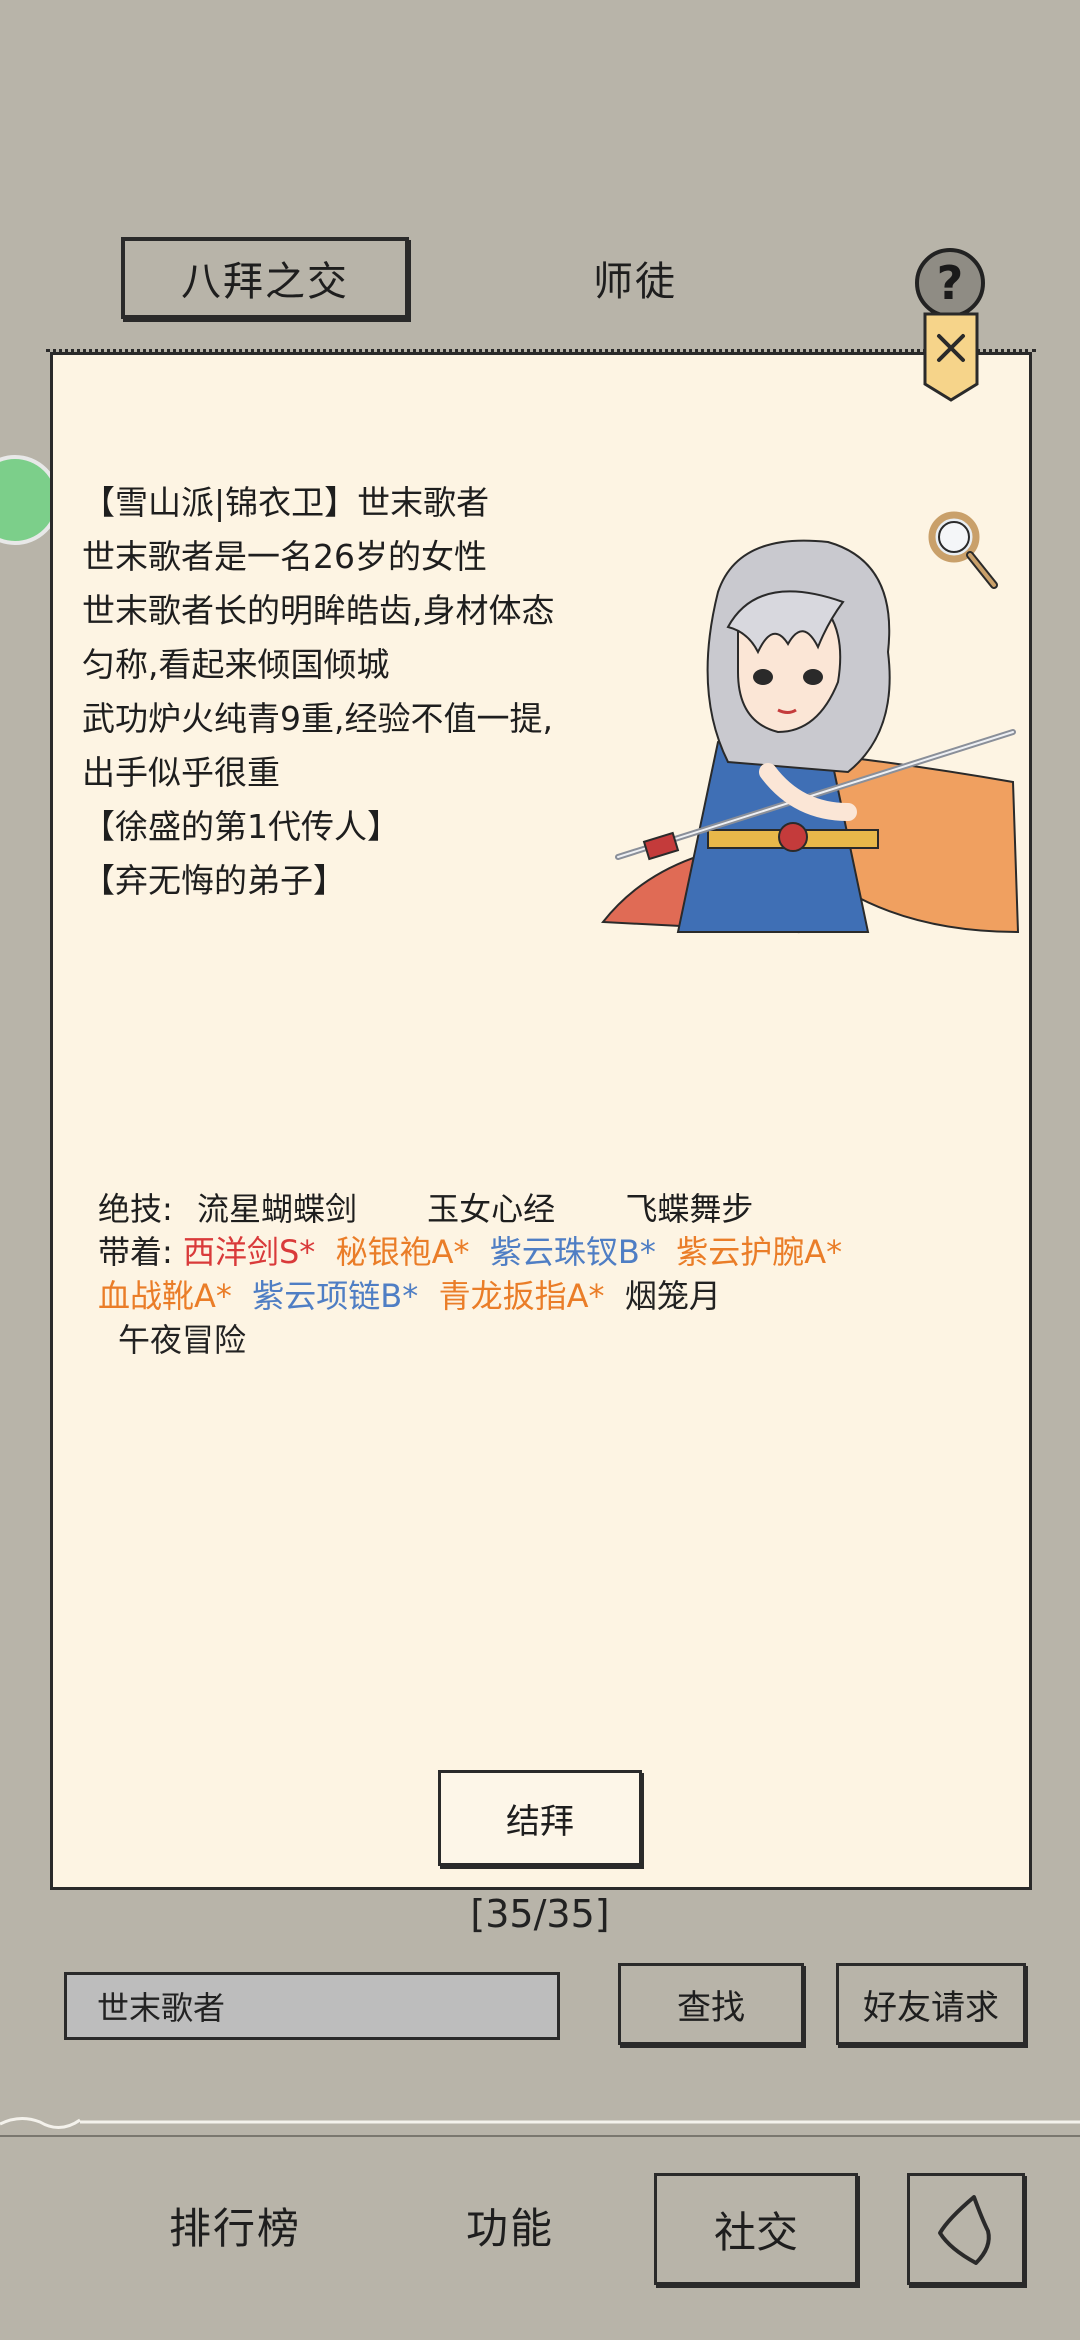 Image resolution: width=1080 pixels, height=2340 pixels. Describe the element at coordinates (249, 1252) in the screenshot. I see `equipment-item: 西洋剑S*` at that location.